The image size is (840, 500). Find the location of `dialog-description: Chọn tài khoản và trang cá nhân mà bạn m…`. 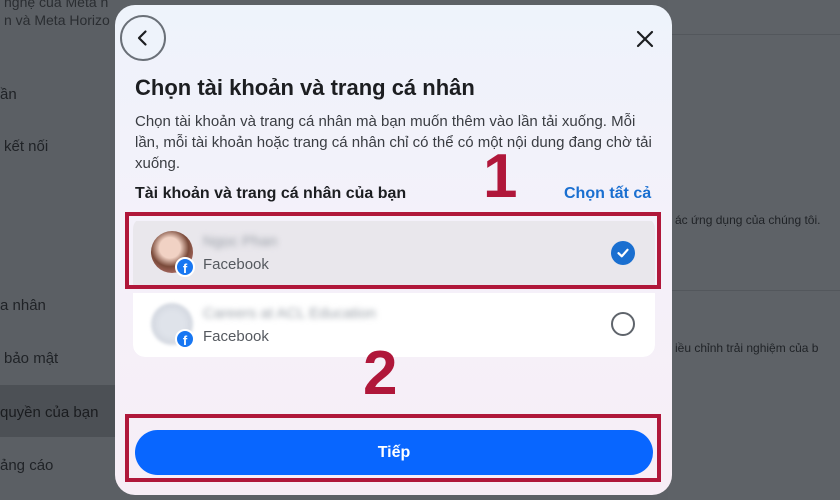

dialog-description: Chọn tài khoản và trang cá nhân mà bạn m… is located at coordinates (393, 142).